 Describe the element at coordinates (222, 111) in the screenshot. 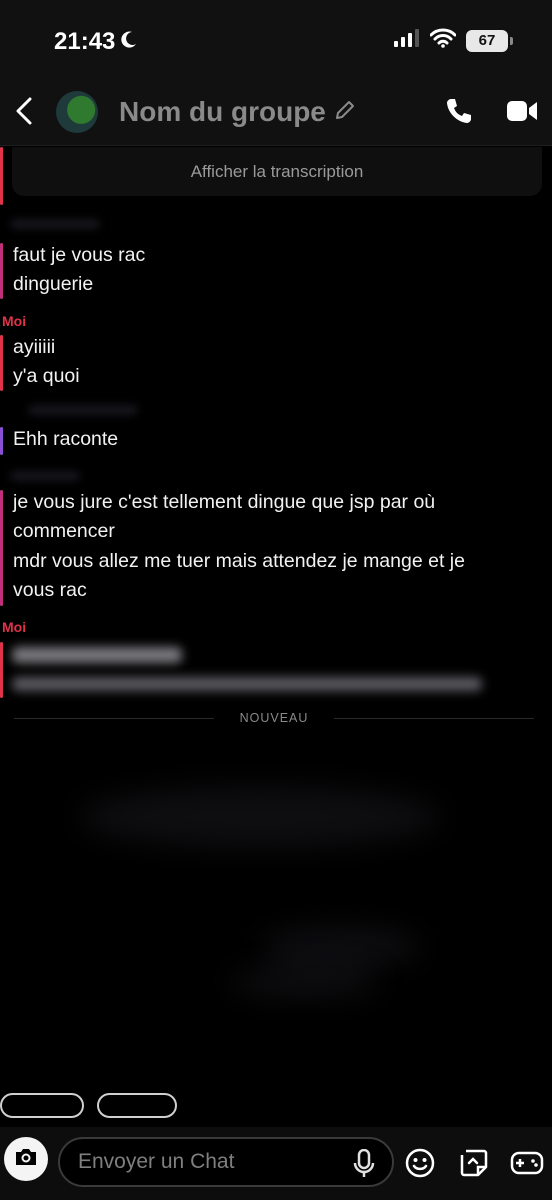

I see `group-name: Nom du groupe` at that location.